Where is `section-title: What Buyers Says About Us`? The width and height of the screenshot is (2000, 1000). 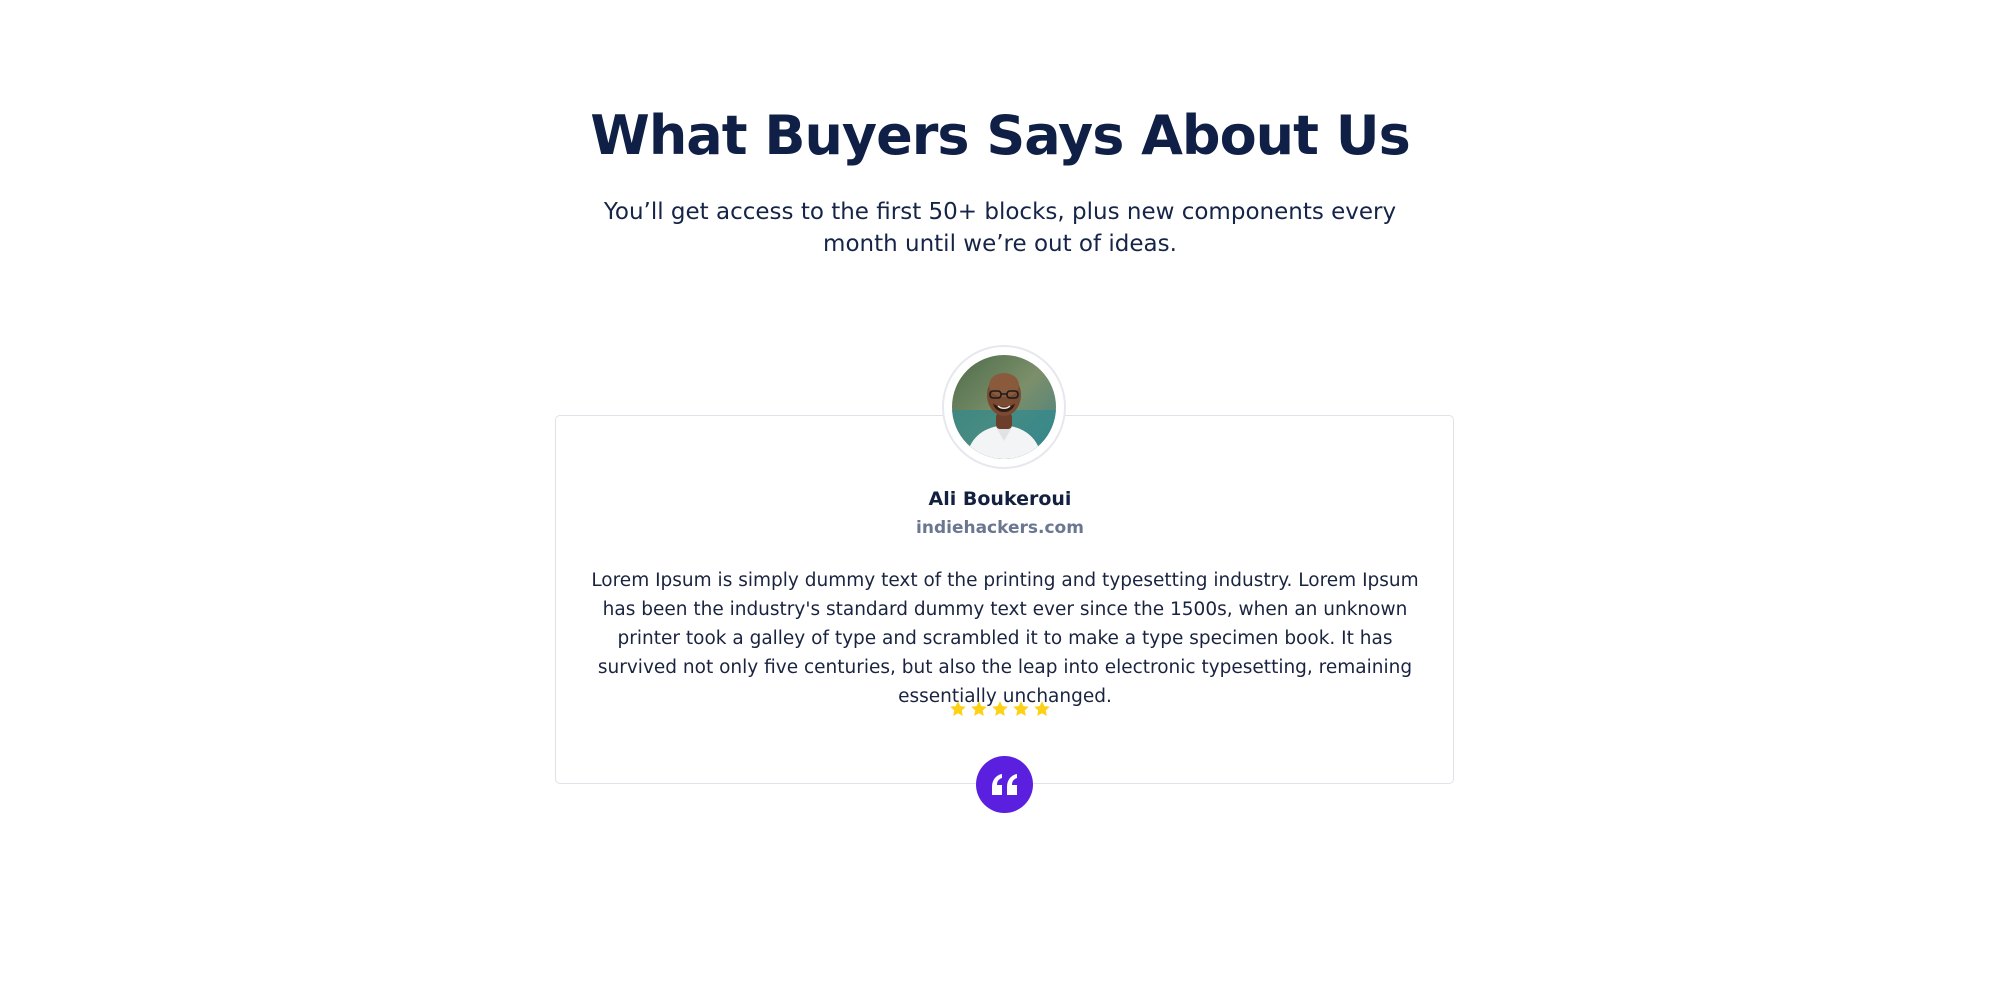
section-title: What Buyers Says About Us is located at coordinates (1000, 135).